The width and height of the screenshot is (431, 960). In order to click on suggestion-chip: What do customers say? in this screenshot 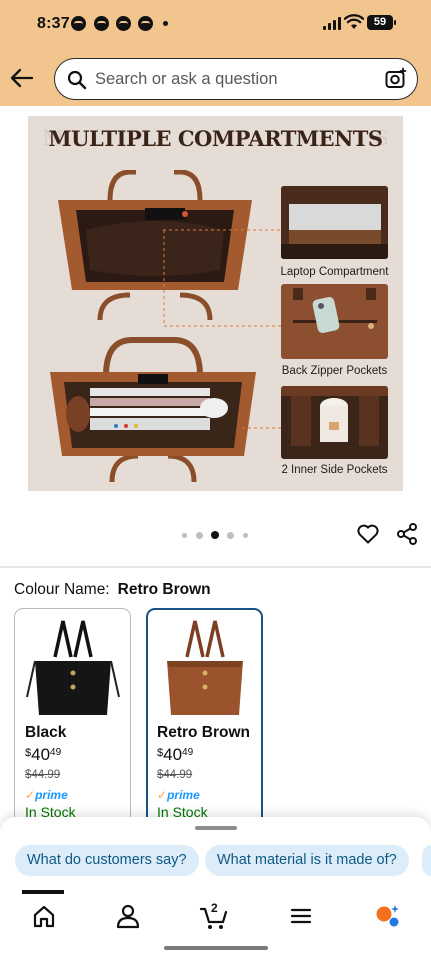, I will do `click(107, 860)`.